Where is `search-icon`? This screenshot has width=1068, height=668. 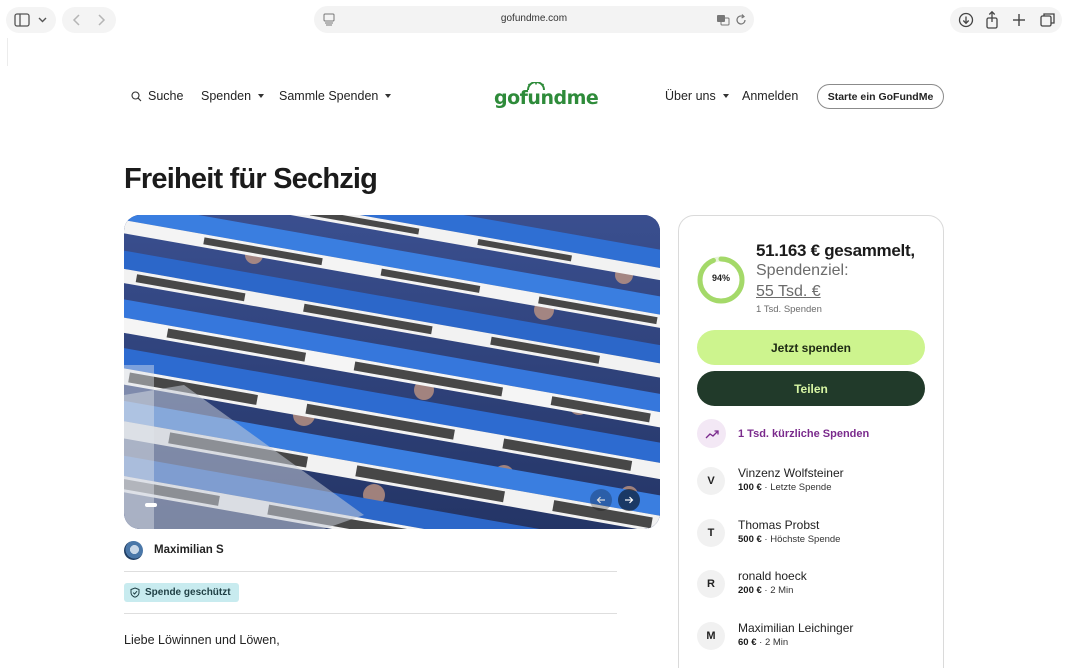
search-icon is located at coordinates (136, 95).